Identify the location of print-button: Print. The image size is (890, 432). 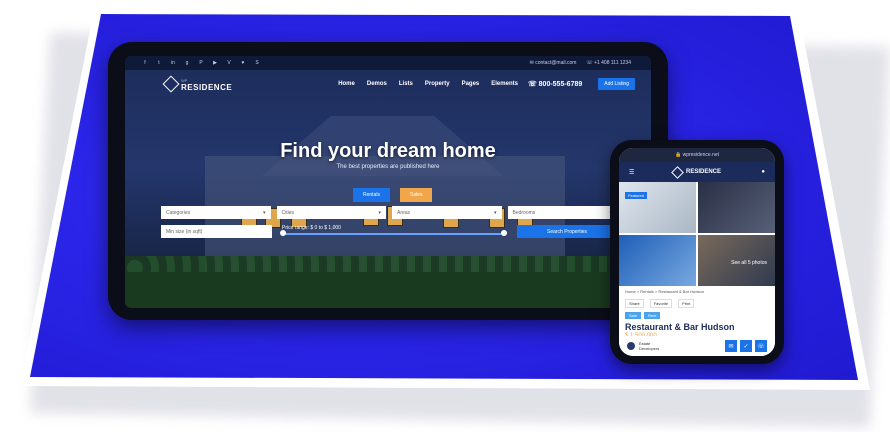
(686, 303).